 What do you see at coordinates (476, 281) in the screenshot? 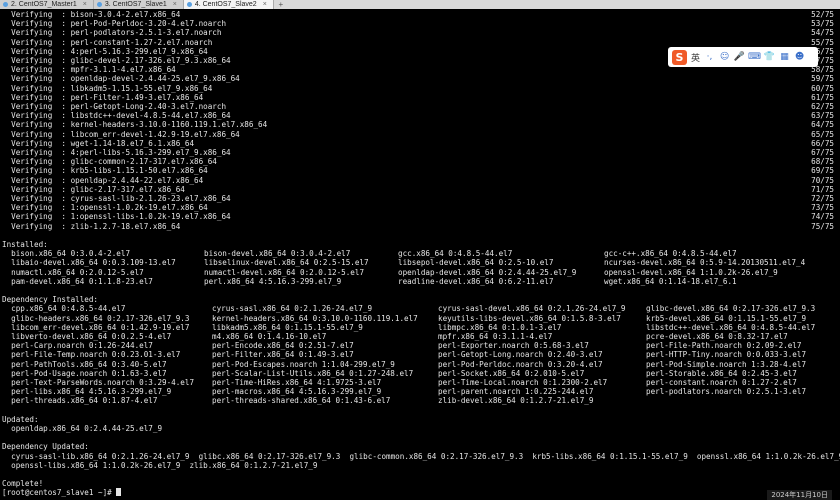
I see `package-entry: readline-devel.x86_64 0:6.2-11.el7` at bounding box center [476, 281].